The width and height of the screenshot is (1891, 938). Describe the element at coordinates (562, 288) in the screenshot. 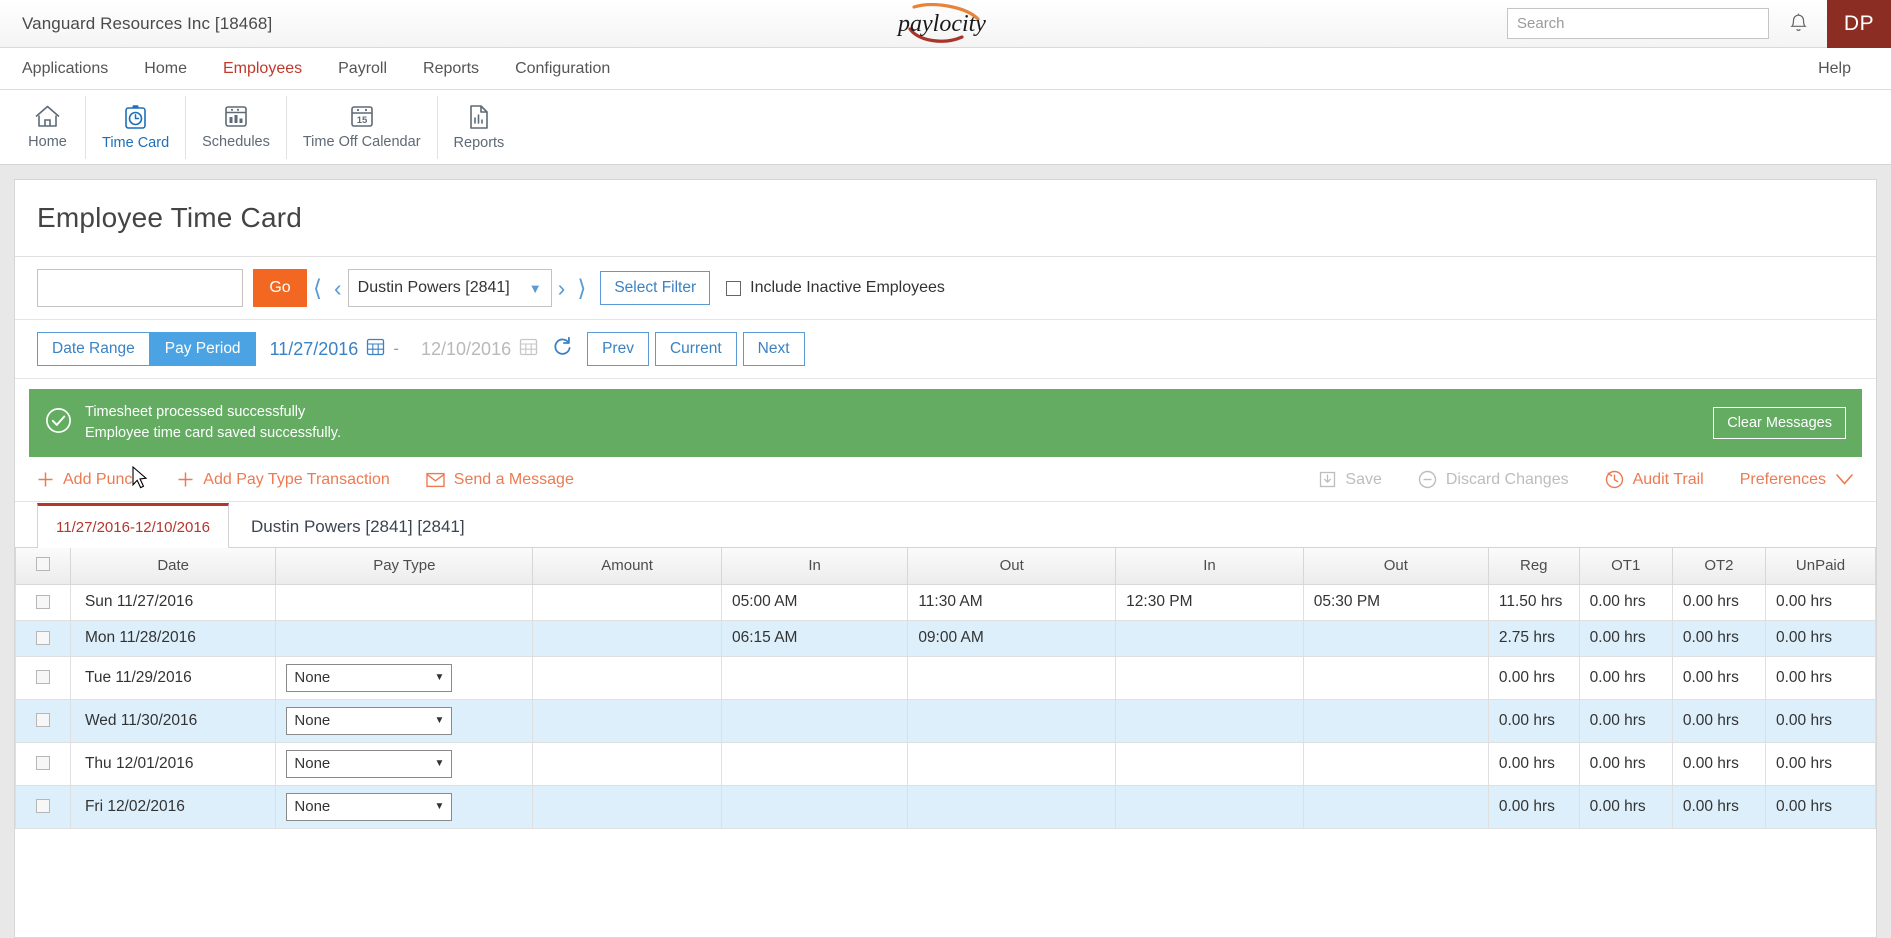

I see `next-icon: ›` at that location.